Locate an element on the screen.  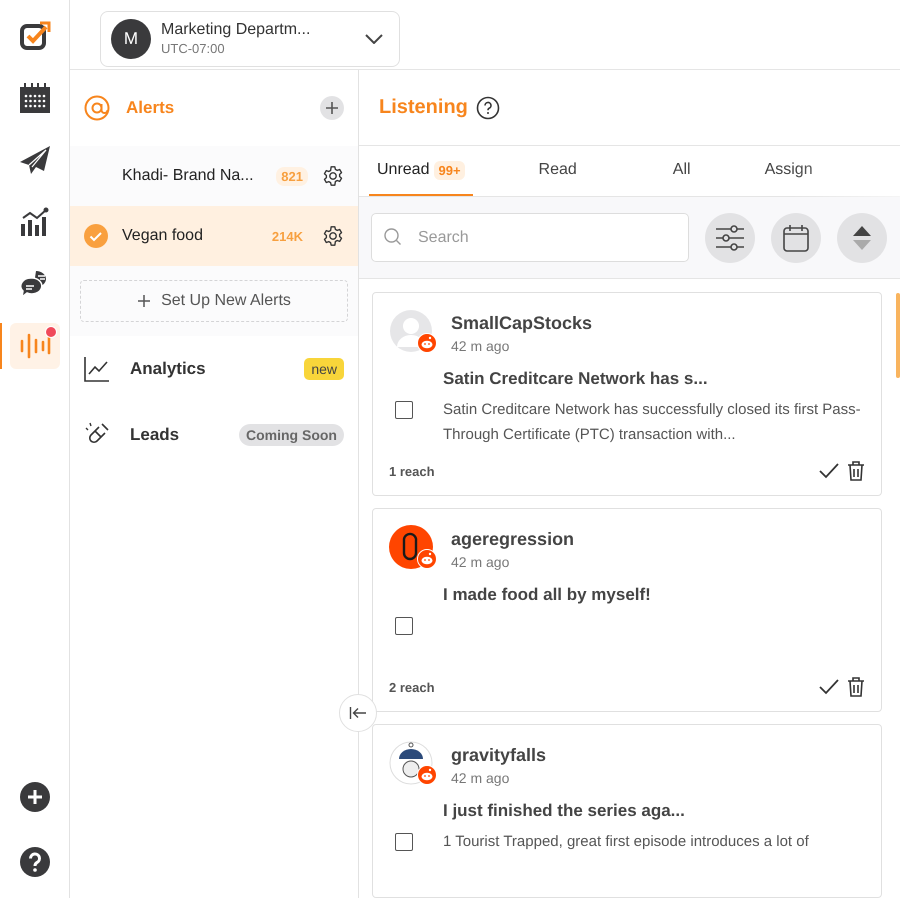
bar-chart-icon is located at coordinates (35, 222).